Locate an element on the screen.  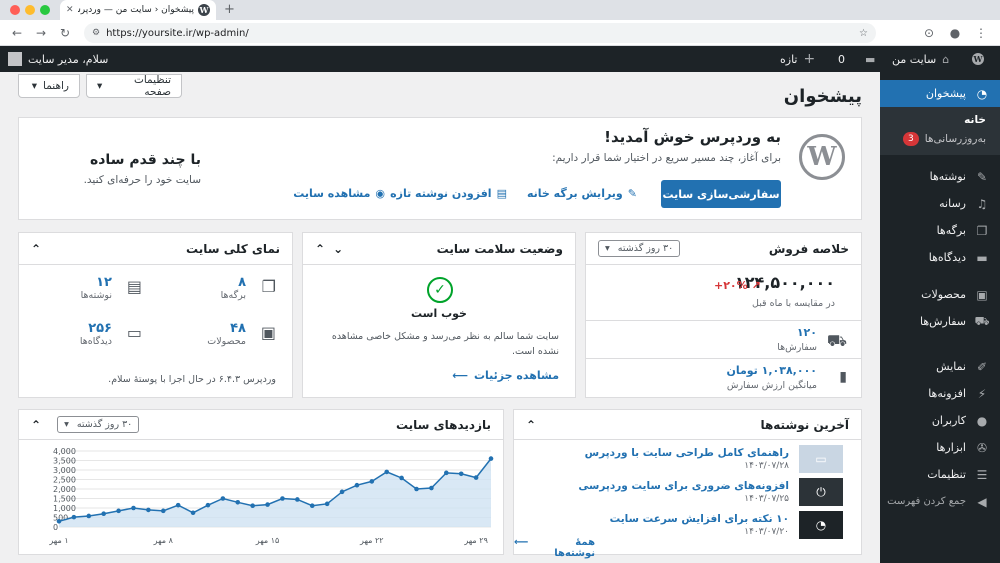
new-tab-icon: + is located at coordinates (229, 9).